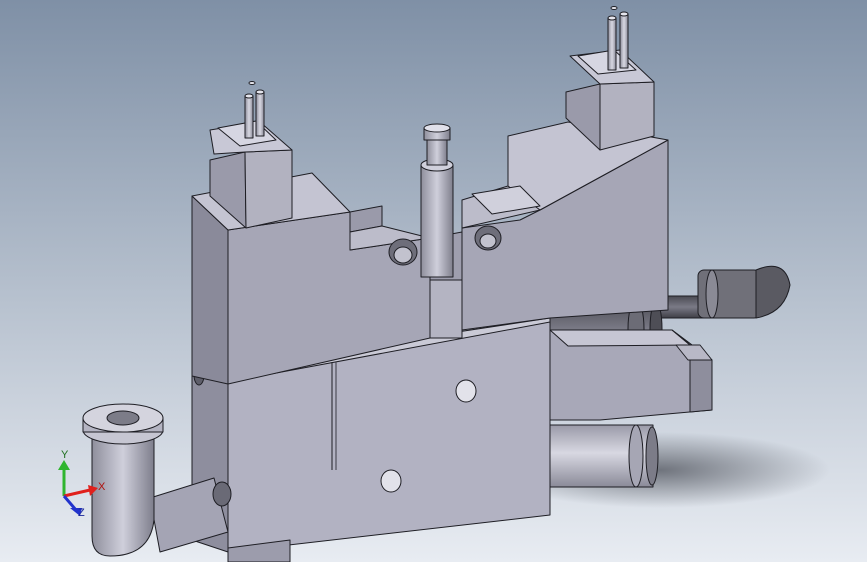 This screenshot has width=867, height=562. What do you see at coordinates (631, 375) in the screenshot?
I see `right-mounting-block` at bounding box center [631, 375].